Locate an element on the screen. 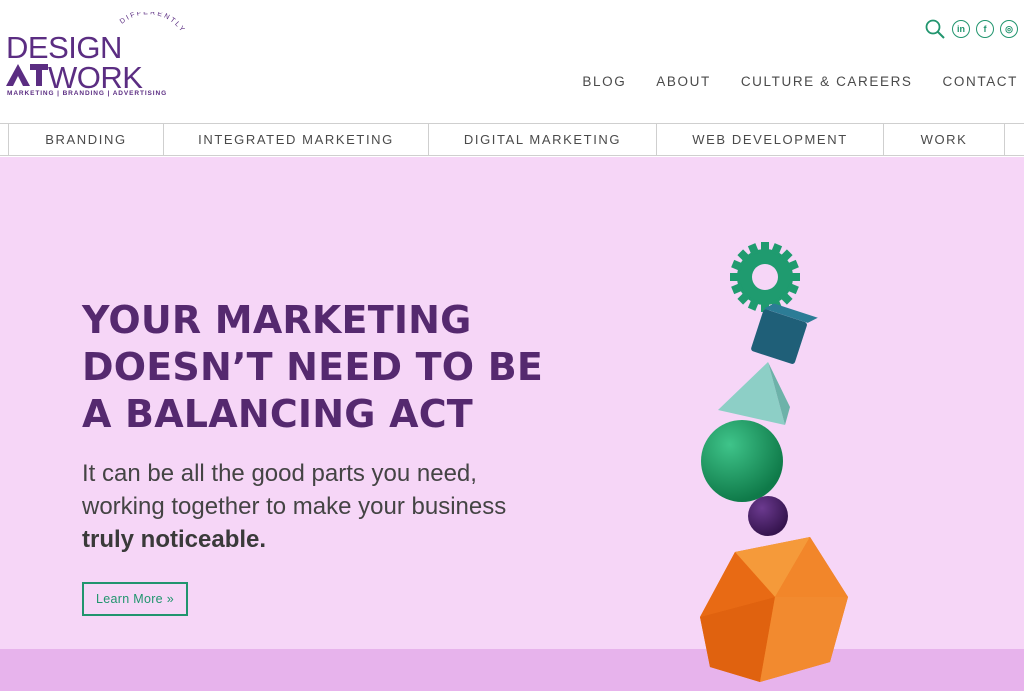  logo-tagline: MARKETING | BRANDING | ADVERTISING is located at coordinates (87, 93).